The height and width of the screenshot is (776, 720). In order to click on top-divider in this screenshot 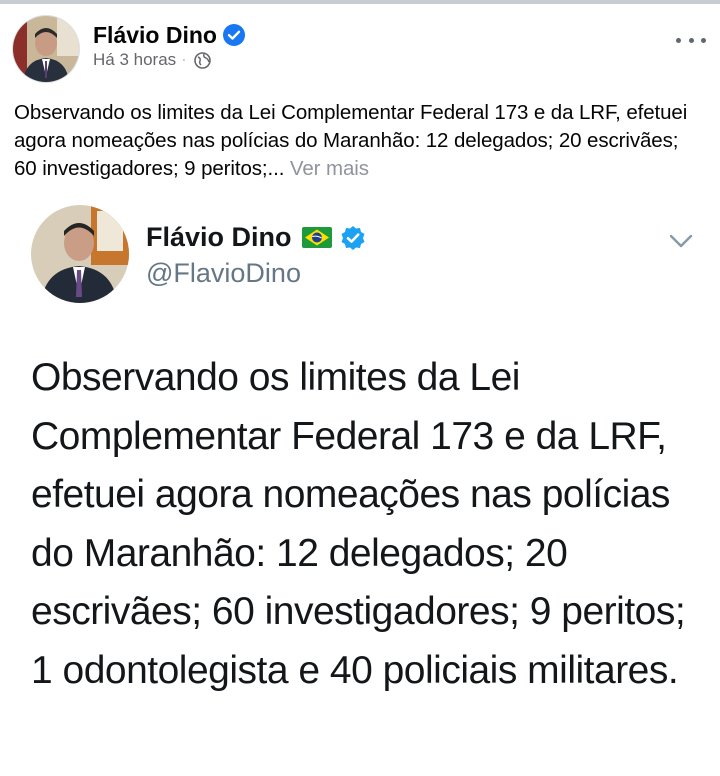, I will do `click(360, 2)`.